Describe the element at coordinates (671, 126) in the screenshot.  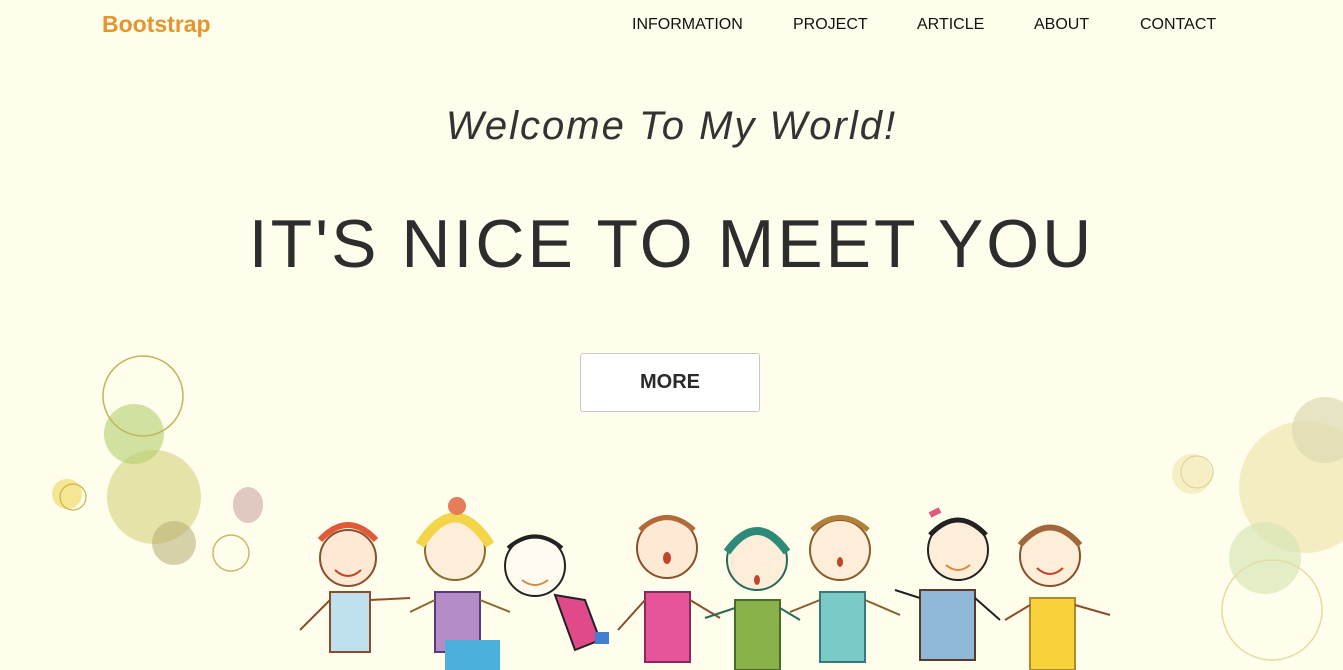
I see `welcome-subtitle: Welcome To My World!` at that location.